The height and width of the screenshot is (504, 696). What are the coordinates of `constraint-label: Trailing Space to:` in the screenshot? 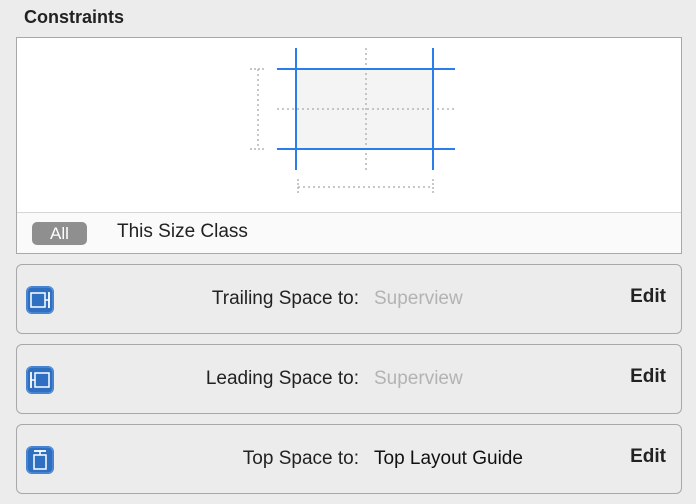 It's located at (285, 298).